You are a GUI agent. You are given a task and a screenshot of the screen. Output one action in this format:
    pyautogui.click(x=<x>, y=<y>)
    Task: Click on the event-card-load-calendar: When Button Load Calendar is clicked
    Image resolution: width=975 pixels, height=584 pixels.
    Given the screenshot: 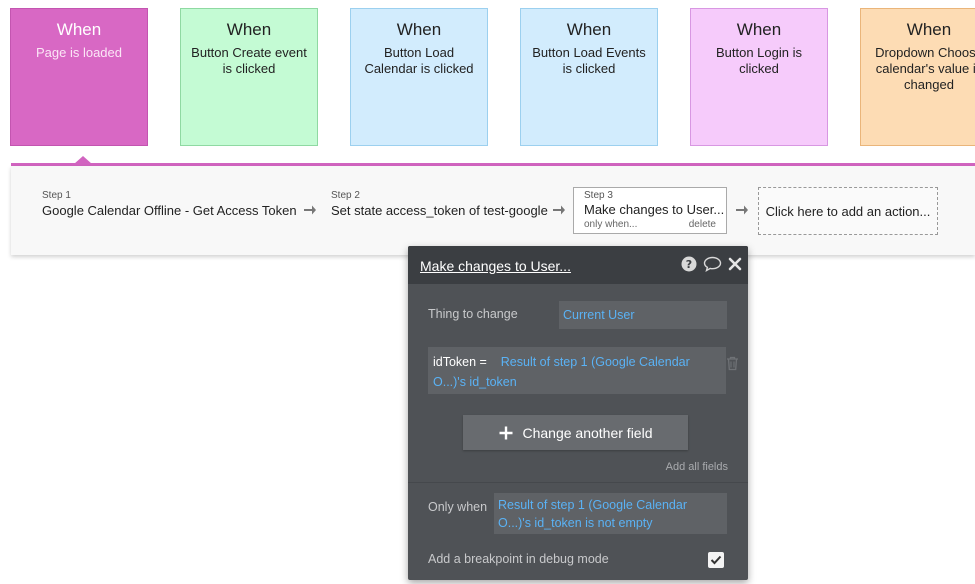 What is the action you would take?
    pyautogui.click(x=419, y=77)
    